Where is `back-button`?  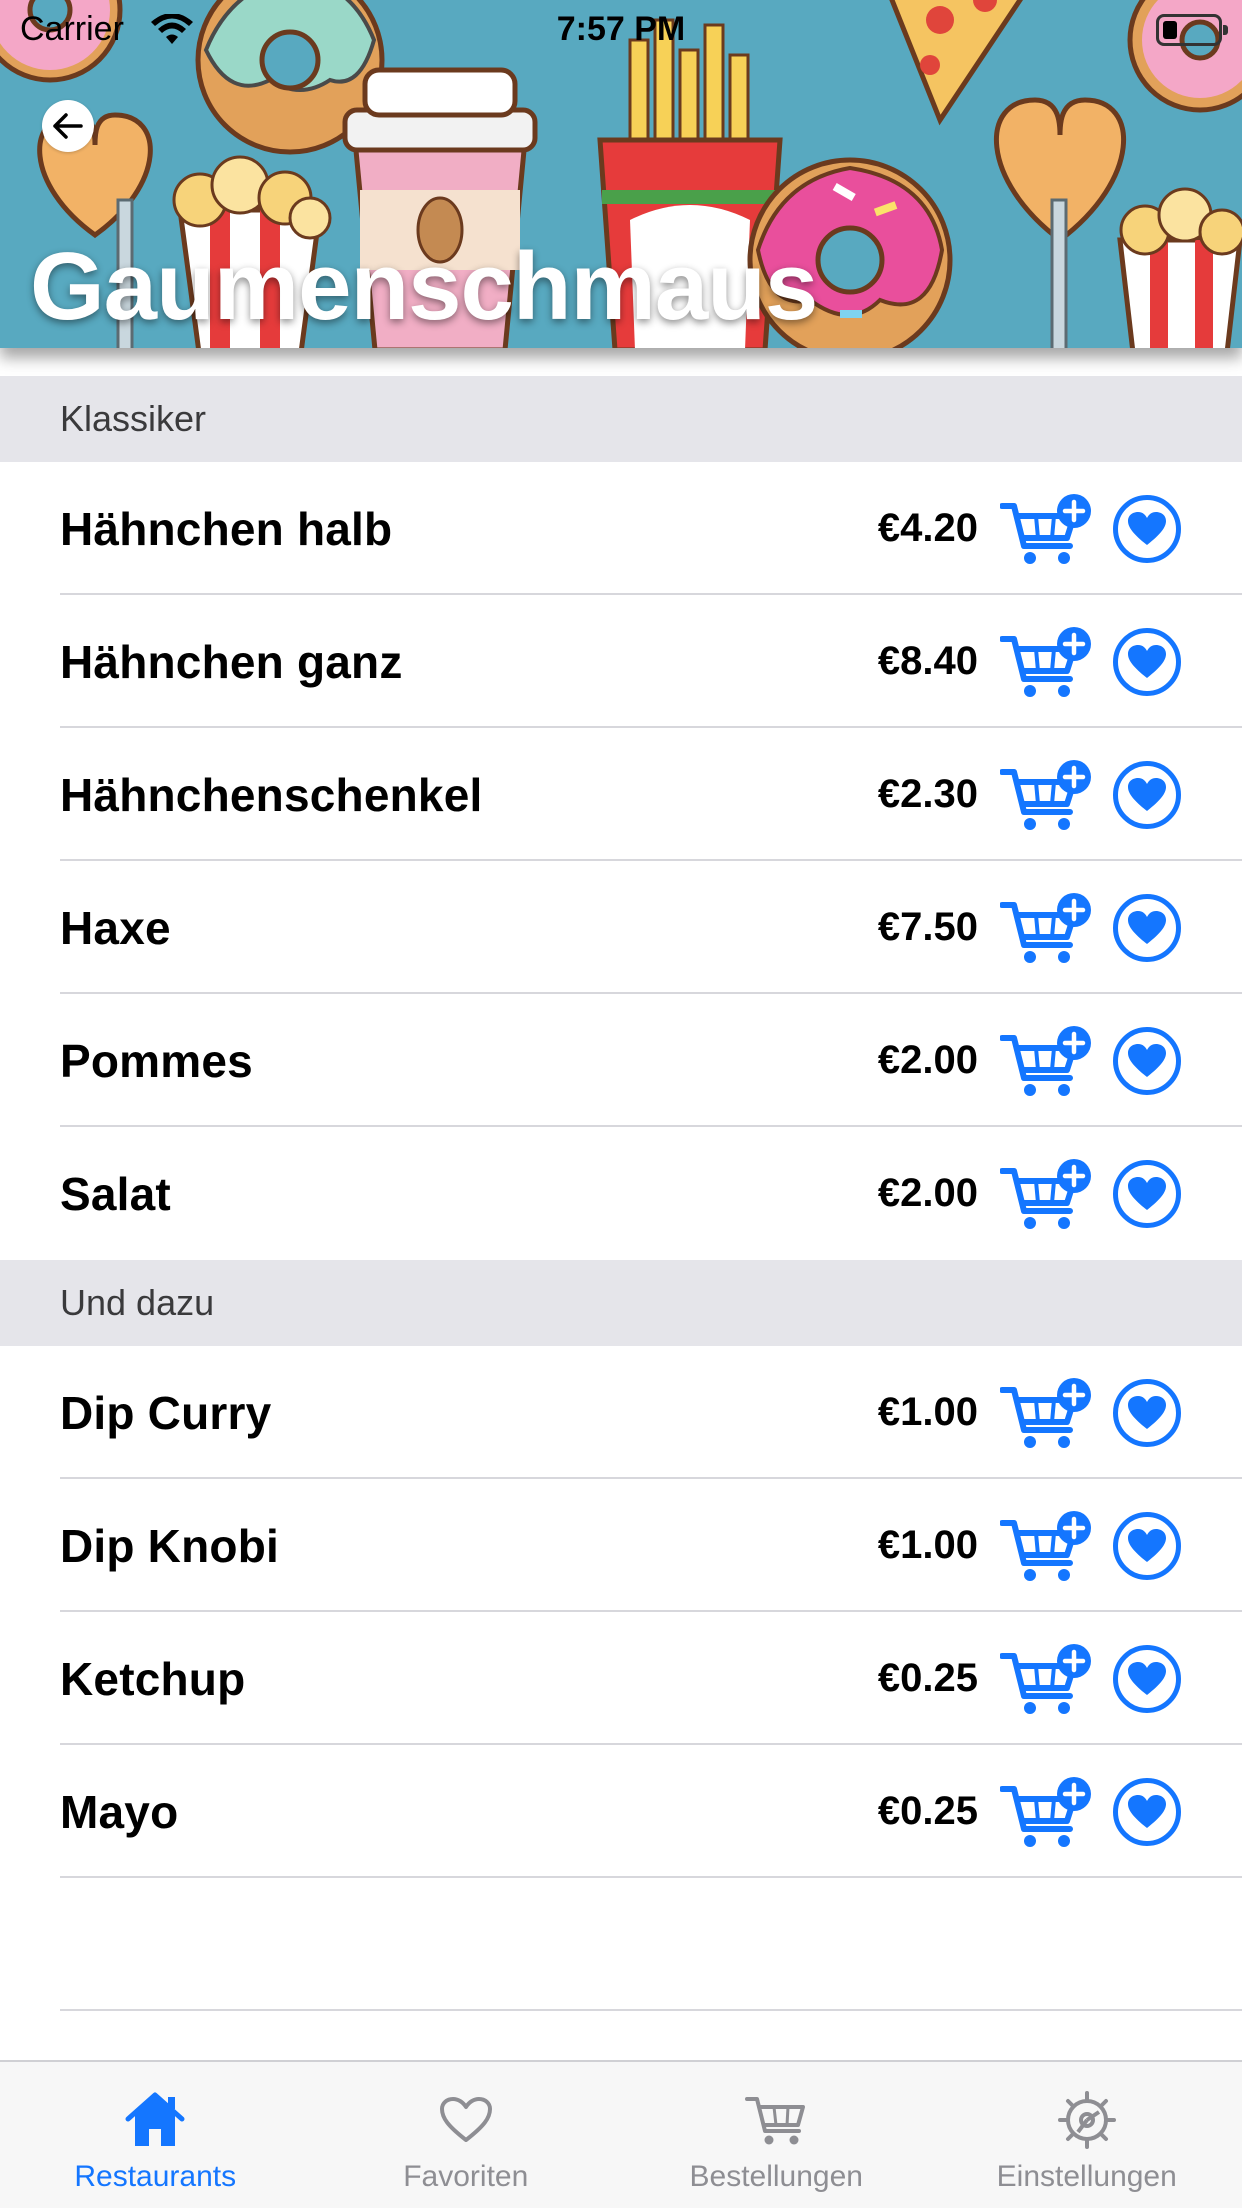
back-button is located at coordinates (68, 126).